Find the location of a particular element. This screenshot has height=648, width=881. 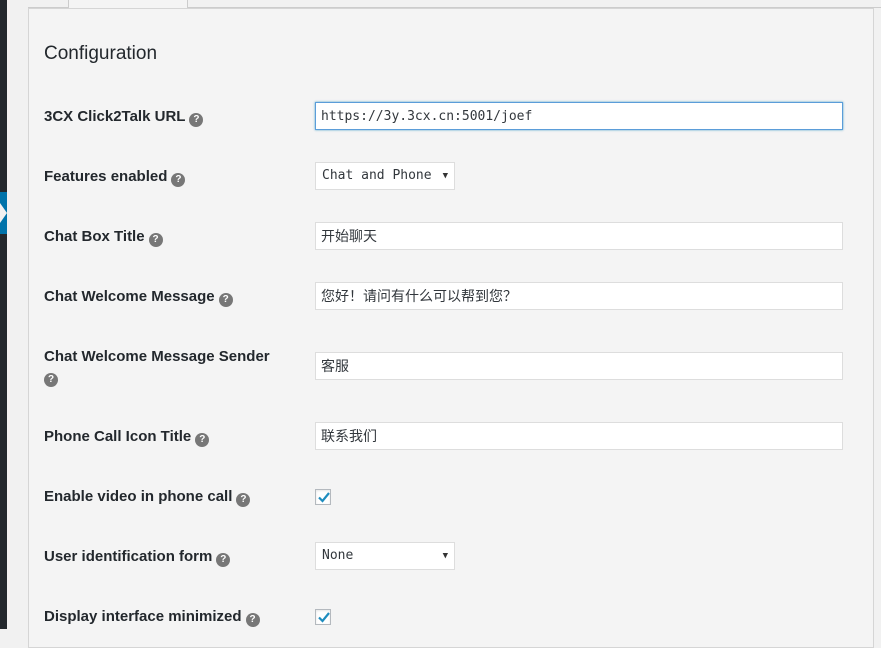

admin-menu-strip is located at coordinates (3, 314).